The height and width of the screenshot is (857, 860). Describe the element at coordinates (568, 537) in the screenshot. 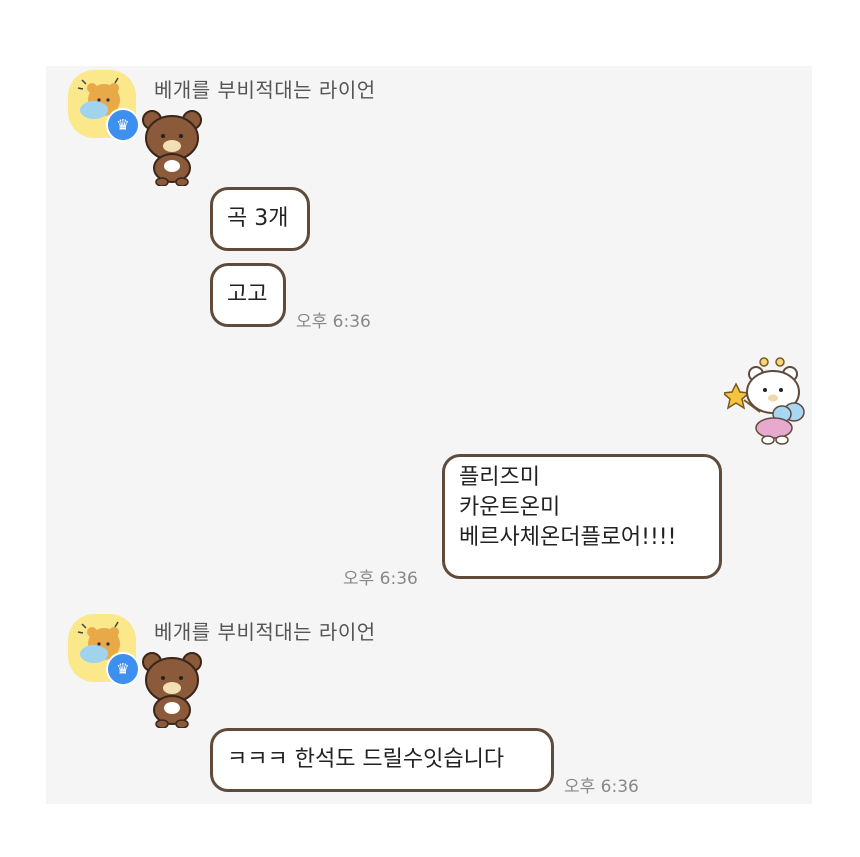

I see `message-line: 베르사체온더플로어!!!!` at that location.